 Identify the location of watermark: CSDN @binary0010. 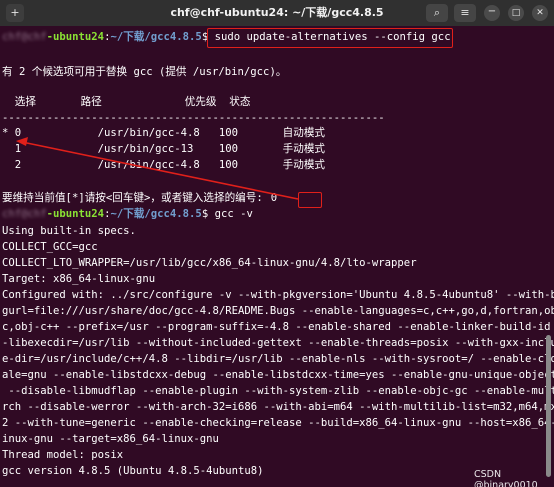
(506, 478).